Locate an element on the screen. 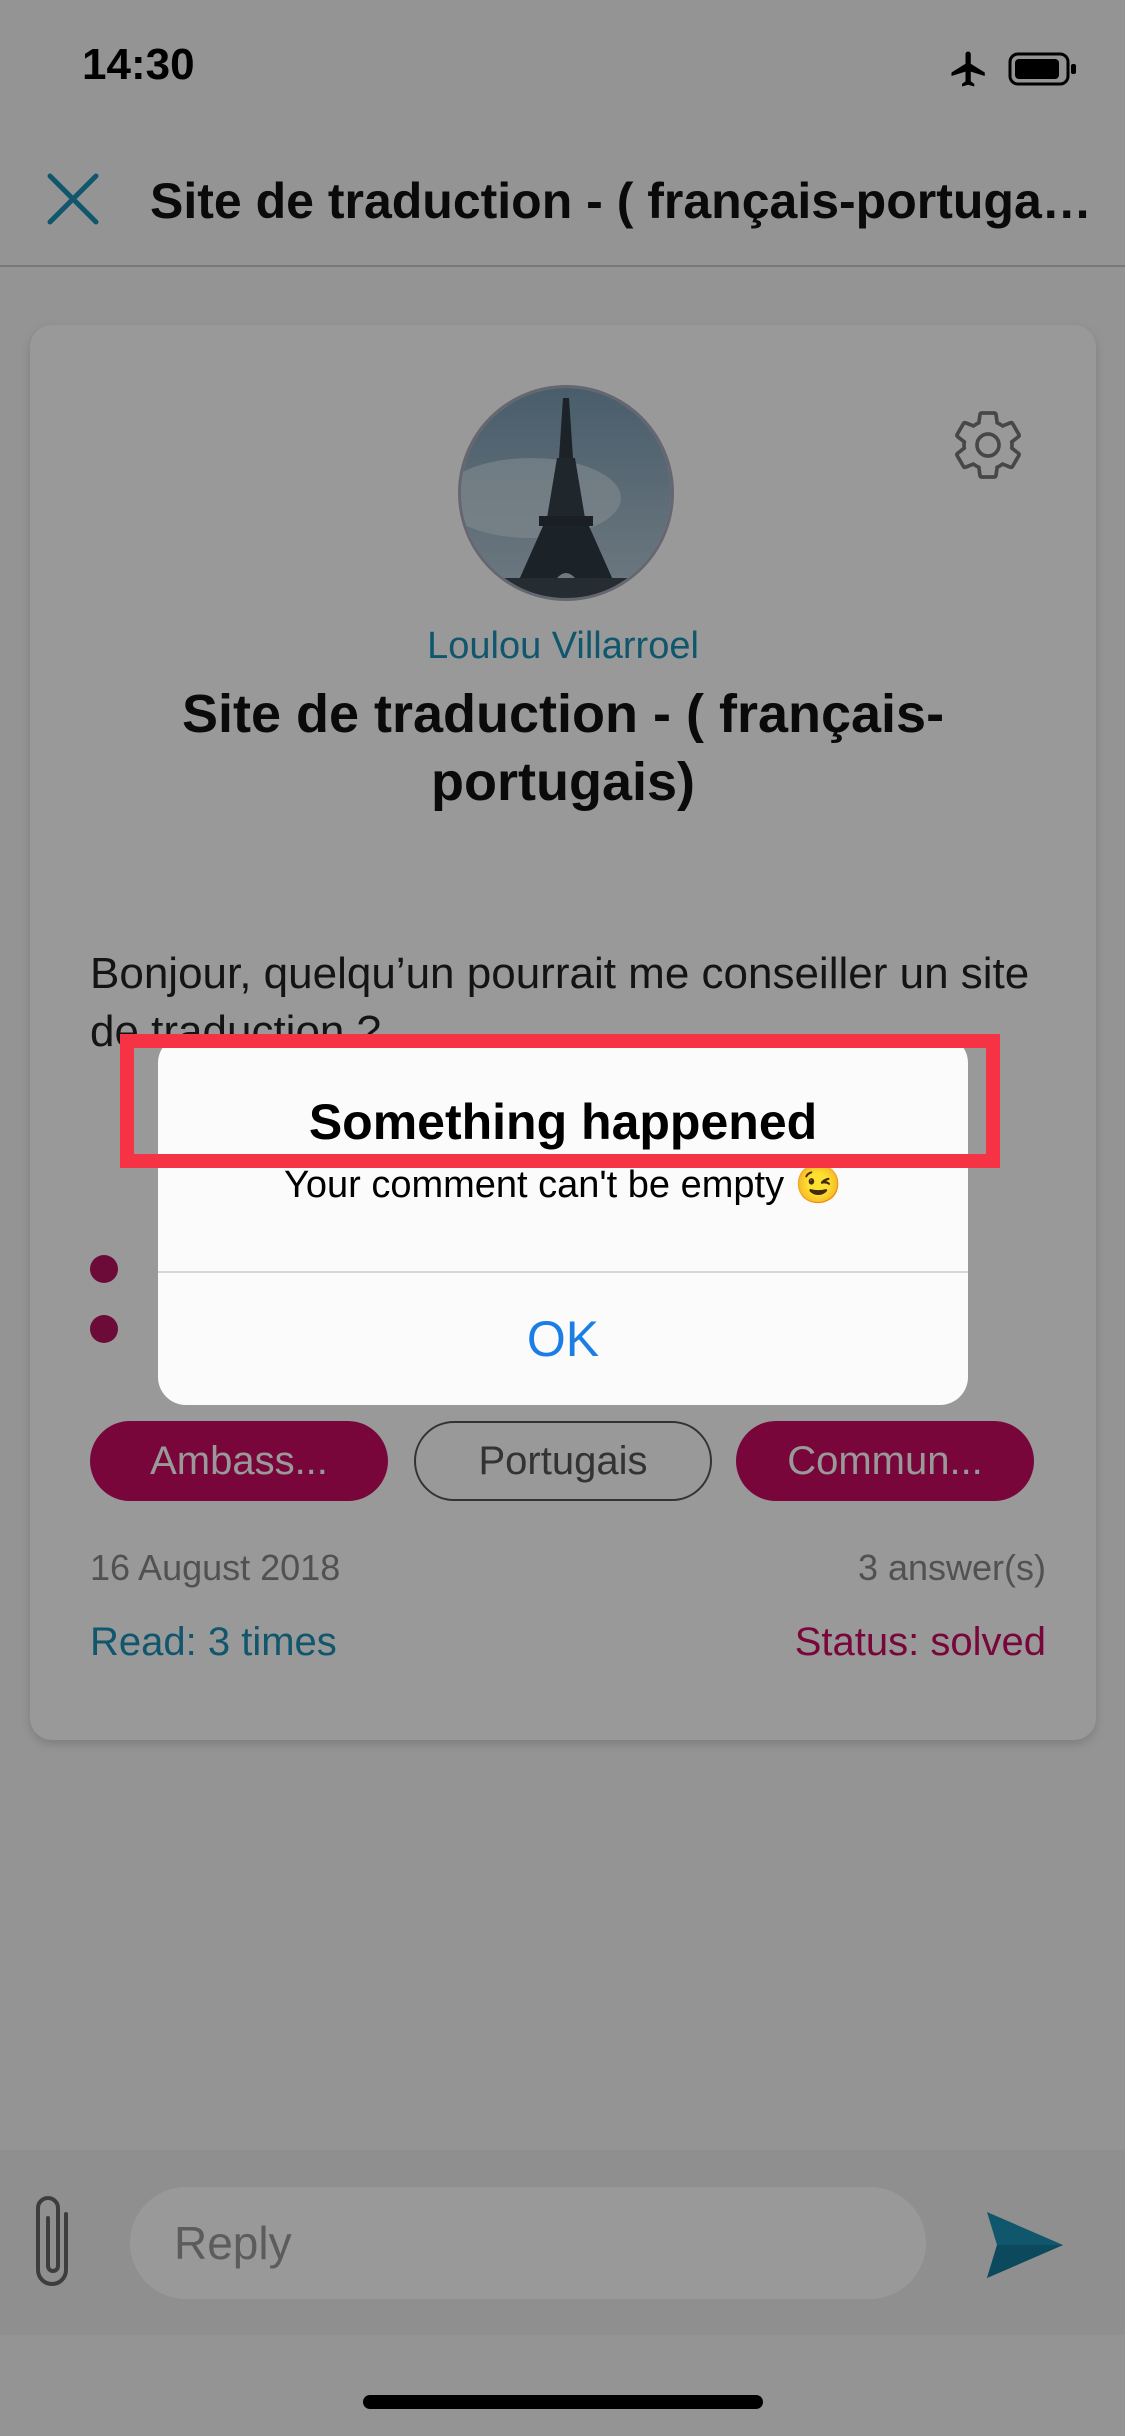 The height and width of the screenshot is (2436, 1125). highlight-box is located at coordinates (560, 1101).